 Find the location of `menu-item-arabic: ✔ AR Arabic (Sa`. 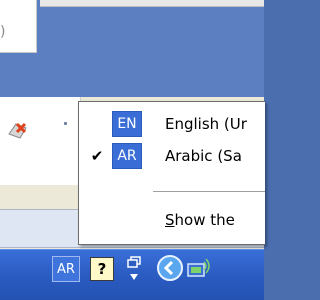

menu-item-arabic: ✔ AR Arabic (Sa is located at coordinates (172, 156).